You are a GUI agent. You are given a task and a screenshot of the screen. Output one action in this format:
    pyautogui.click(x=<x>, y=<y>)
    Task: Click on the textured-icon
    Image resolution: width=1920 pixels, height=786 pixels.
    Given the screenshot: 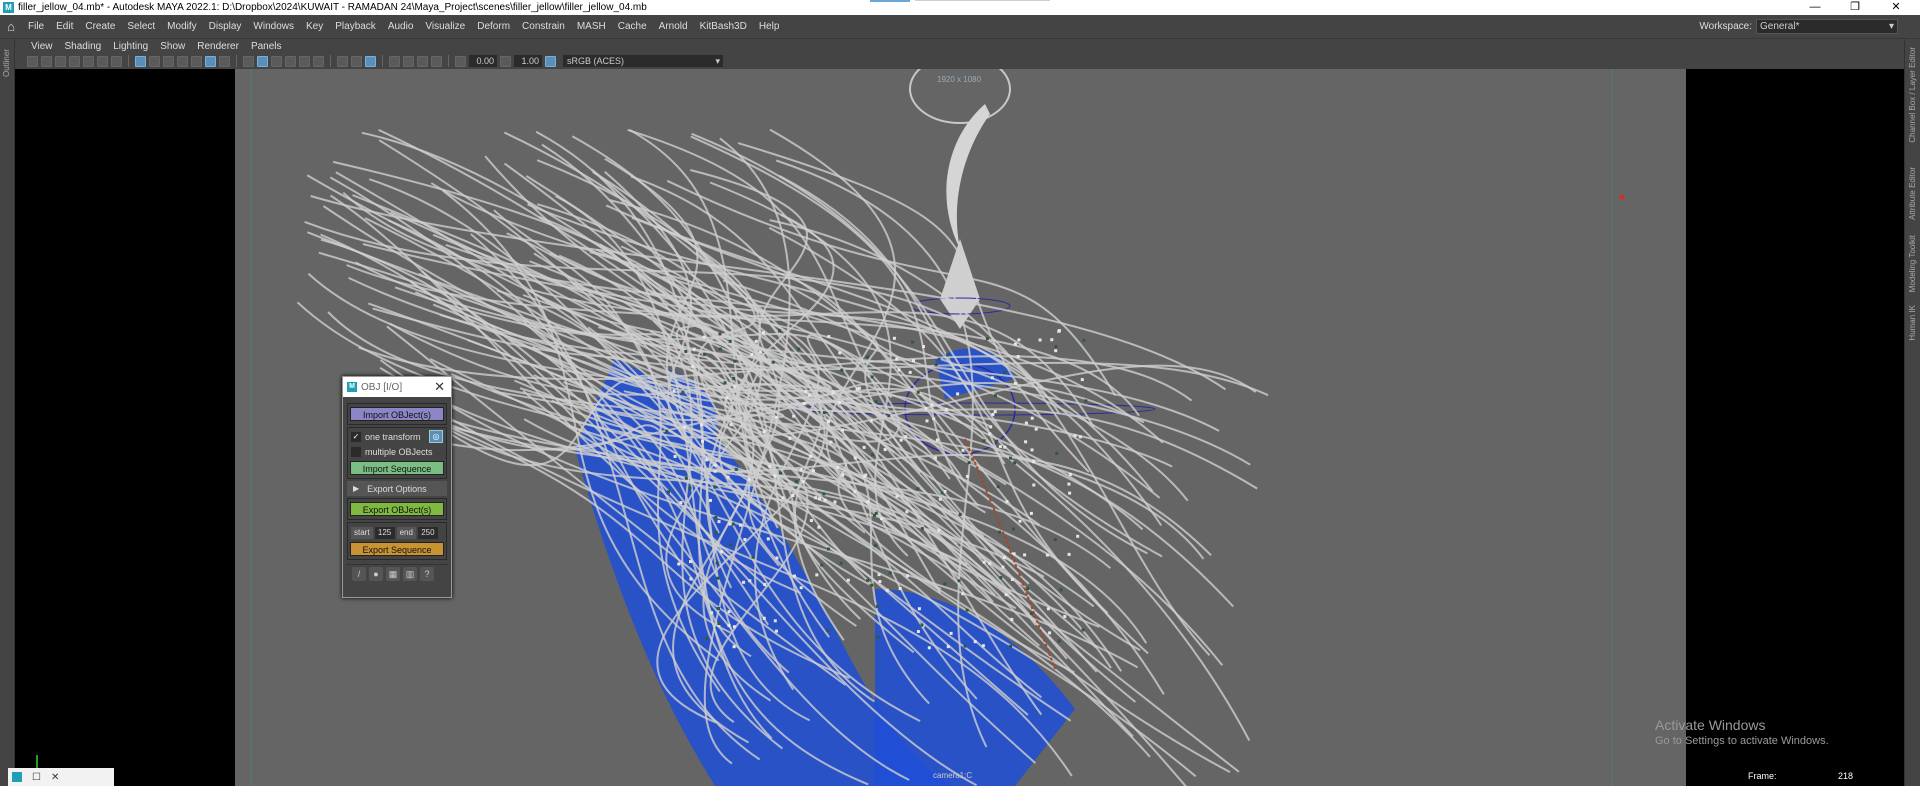 What is the action you would take?
    pyautogui.click(x=290, y=61)
    